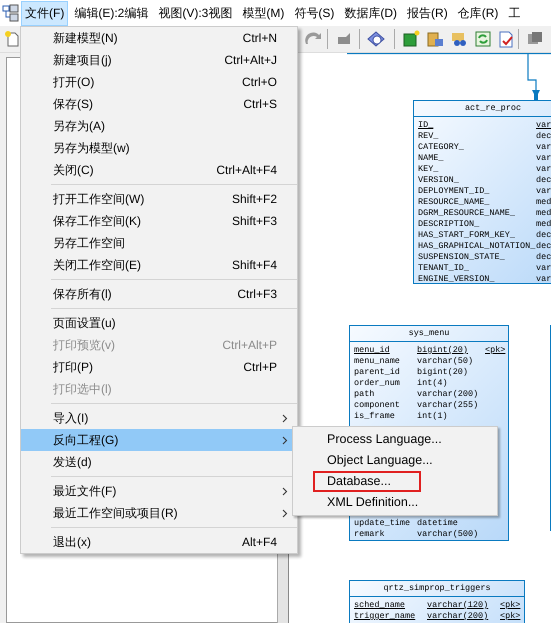 Image resolution: width=551 pixels, height=623 pixels. Describe the element at coordinates (380, 605) in the screenshot. I see `column-name: sched_name` at that location.